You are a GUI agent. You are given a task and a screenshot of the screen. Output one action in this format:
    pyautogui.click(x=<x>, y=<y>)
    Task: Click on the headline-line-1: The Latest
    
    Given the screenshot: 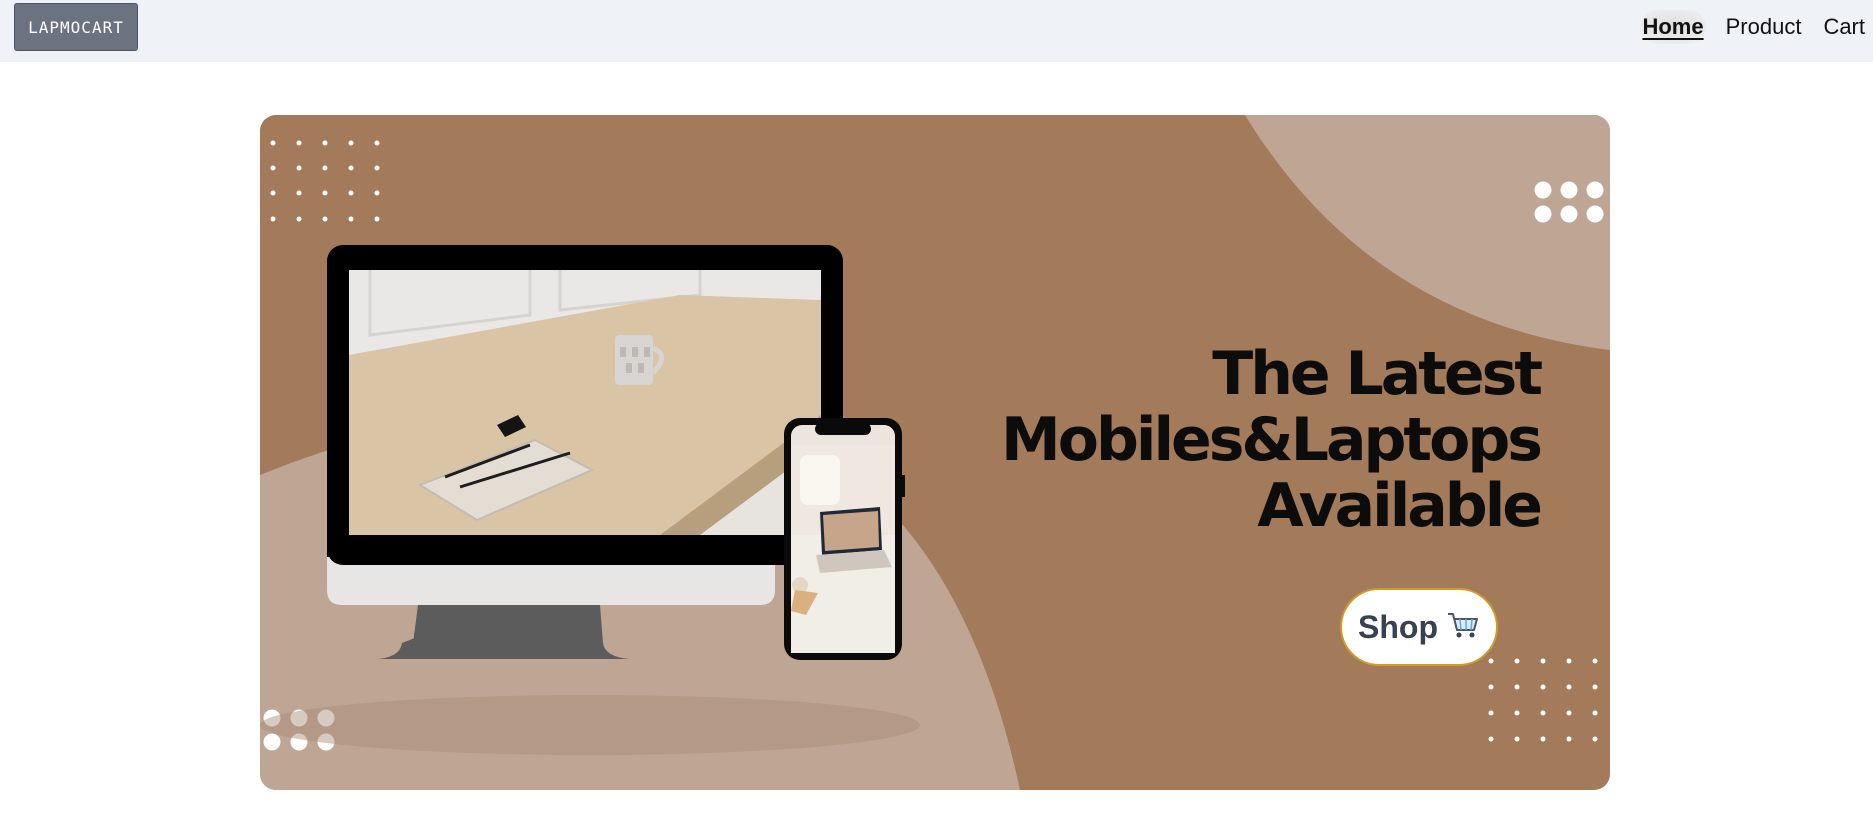 What is the action you would take?
    pyautogui.click(x=1377, y=374)
    